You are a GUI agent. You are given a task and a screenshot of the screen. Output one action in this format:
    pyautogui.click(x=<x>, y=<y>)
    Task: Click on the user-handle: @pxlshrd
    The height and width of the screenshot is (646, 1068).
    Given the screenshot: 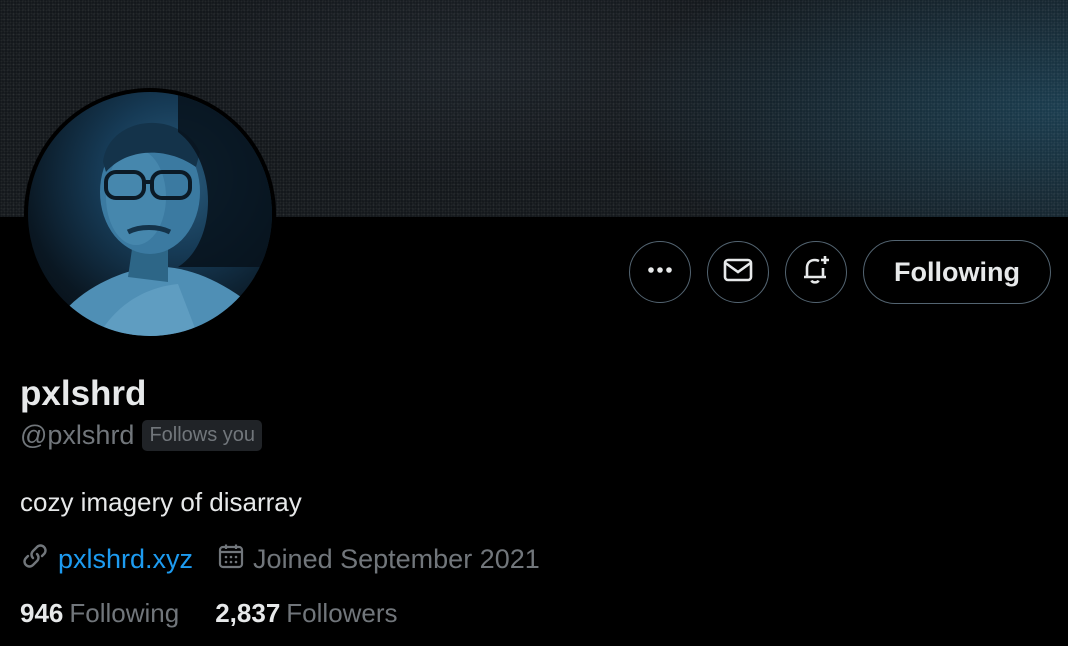 What is the action you would take?
    pyautogui.click(x=77, y=435)
    